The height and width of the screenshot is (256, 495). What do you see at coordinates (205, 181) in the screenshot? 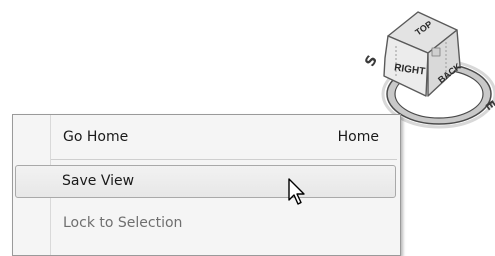
I see `menu-item-save-view: Save View` at bounding box center [205, 181].